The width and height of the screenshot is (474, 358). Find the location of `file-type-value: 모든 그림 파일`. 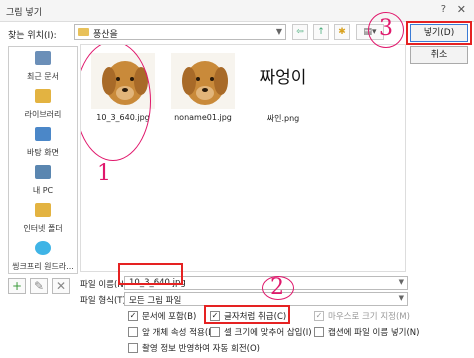

file-type-value: 모든 그림 파일 is located at coordinates (155, 301).